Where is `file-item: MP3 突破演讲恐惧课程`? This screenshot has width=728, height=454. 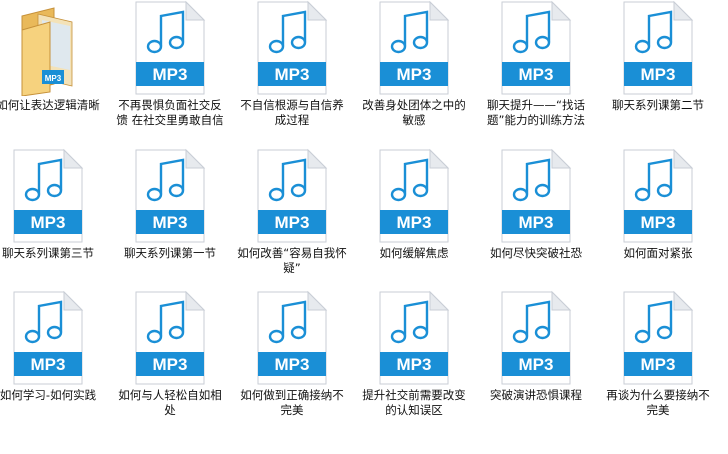 file-item: MP3 突破演讲恐惧课程 is located at coordinates (536, 363).